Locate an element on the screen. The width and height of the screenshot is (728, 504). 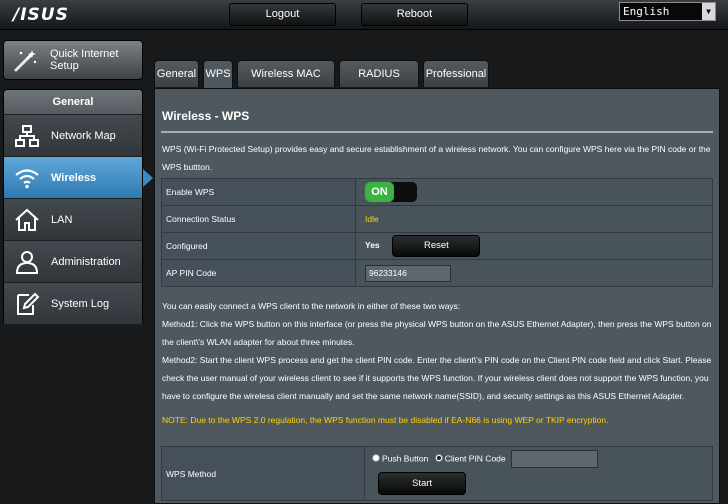
table-row: Enable WPS ON is located at coordinates (437, 192).